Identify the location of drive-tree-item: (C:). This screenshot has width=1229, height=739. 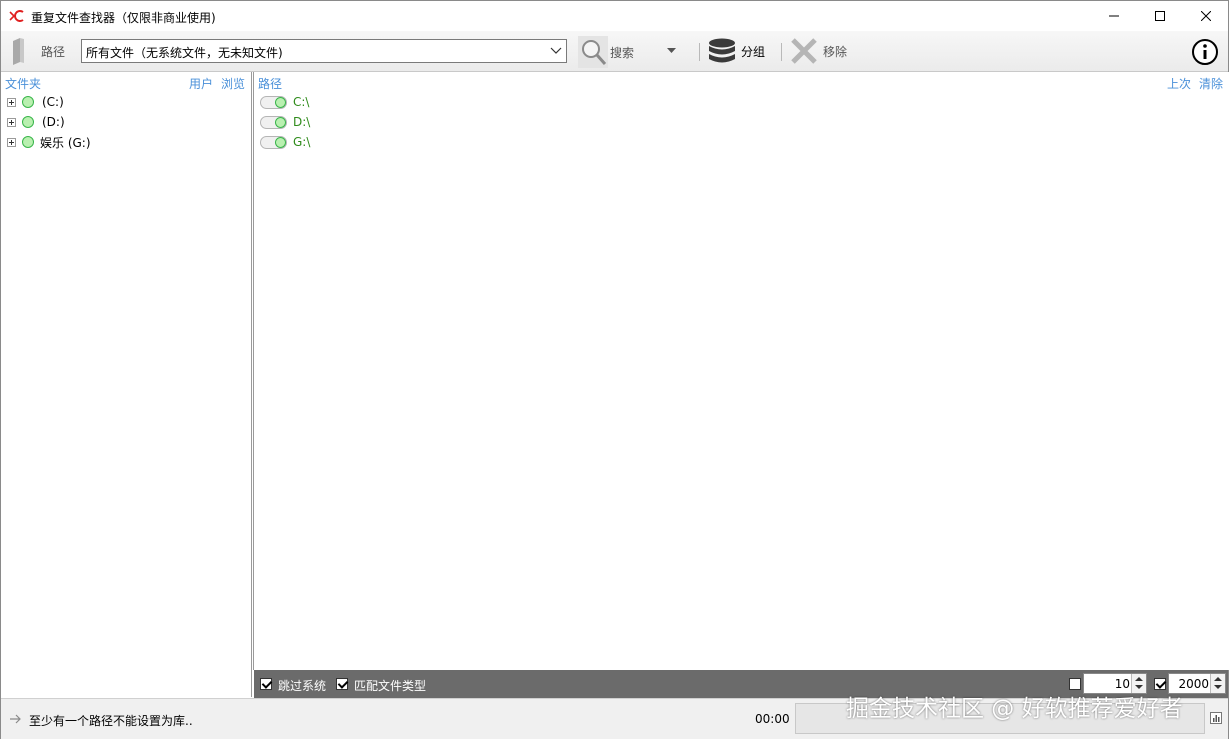
(35, 102).